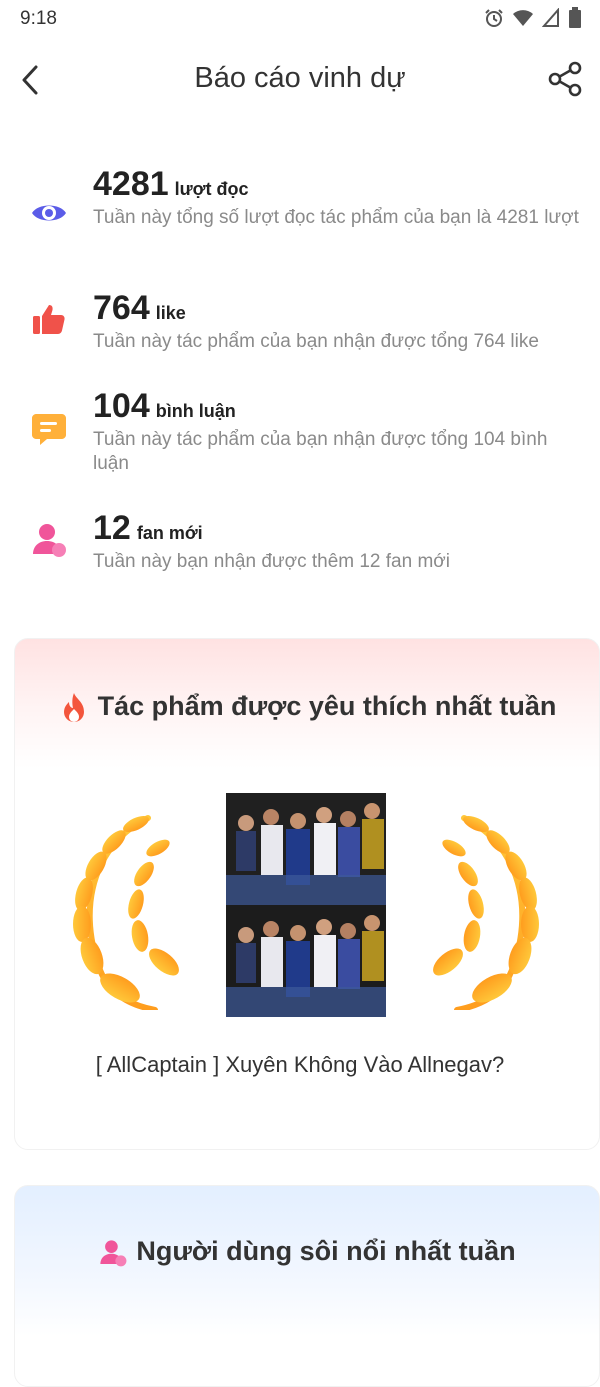 This screenshot has height=1387, width=600. What do you see at coordinates (73, 707) in the screenshot?
I see `fire-icon` at bounding box center [73, 707].